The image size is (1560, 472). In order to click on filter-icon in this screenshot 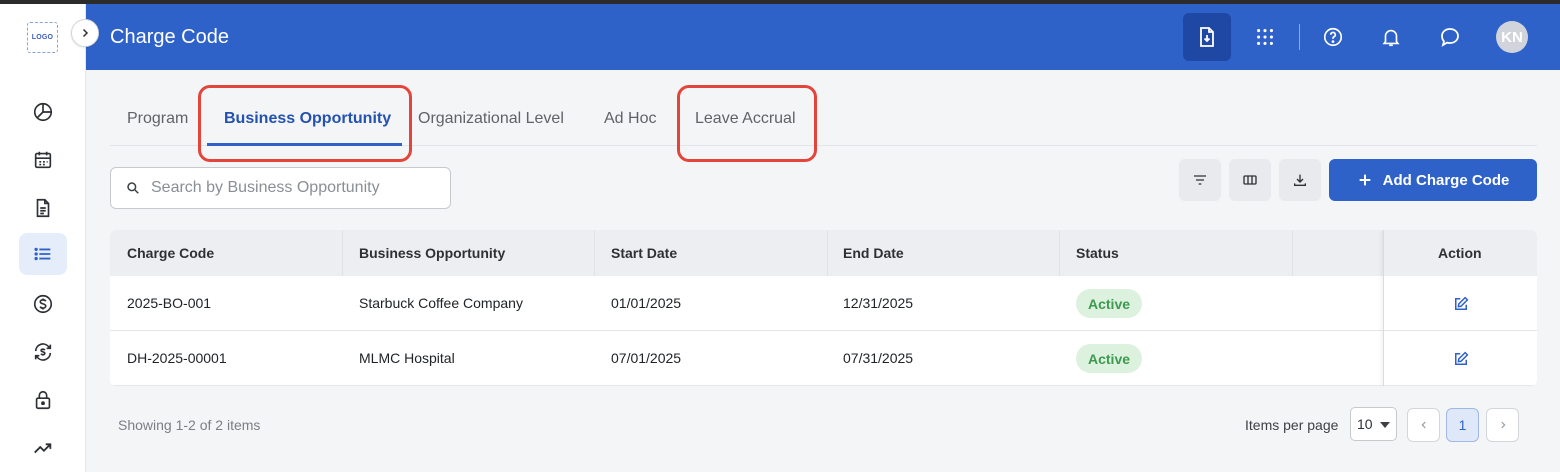, I will do `click(1200, 180)`.